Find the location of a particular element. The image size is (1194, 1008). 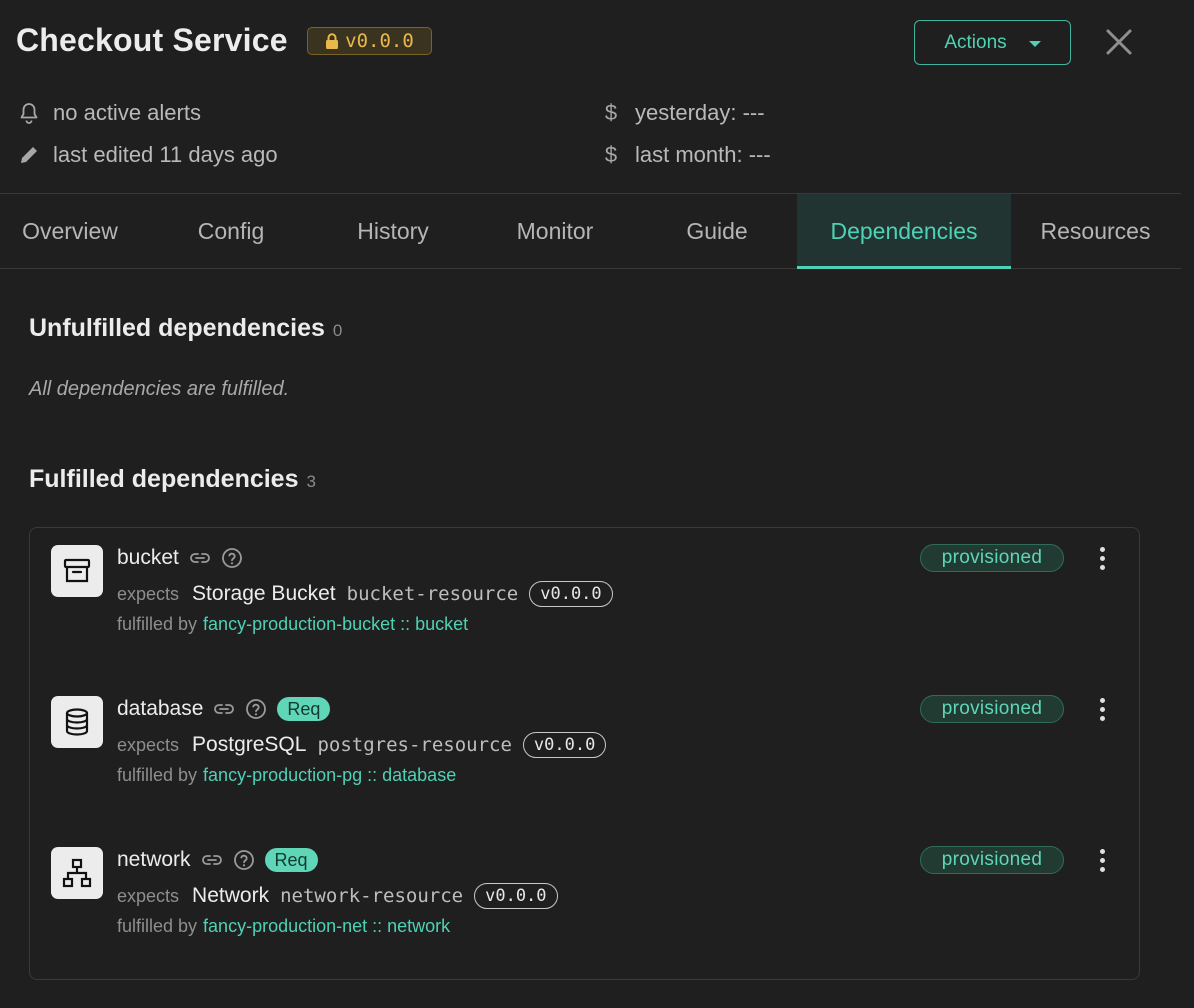

actions-button: Actions is located at coordinates (992, 42).